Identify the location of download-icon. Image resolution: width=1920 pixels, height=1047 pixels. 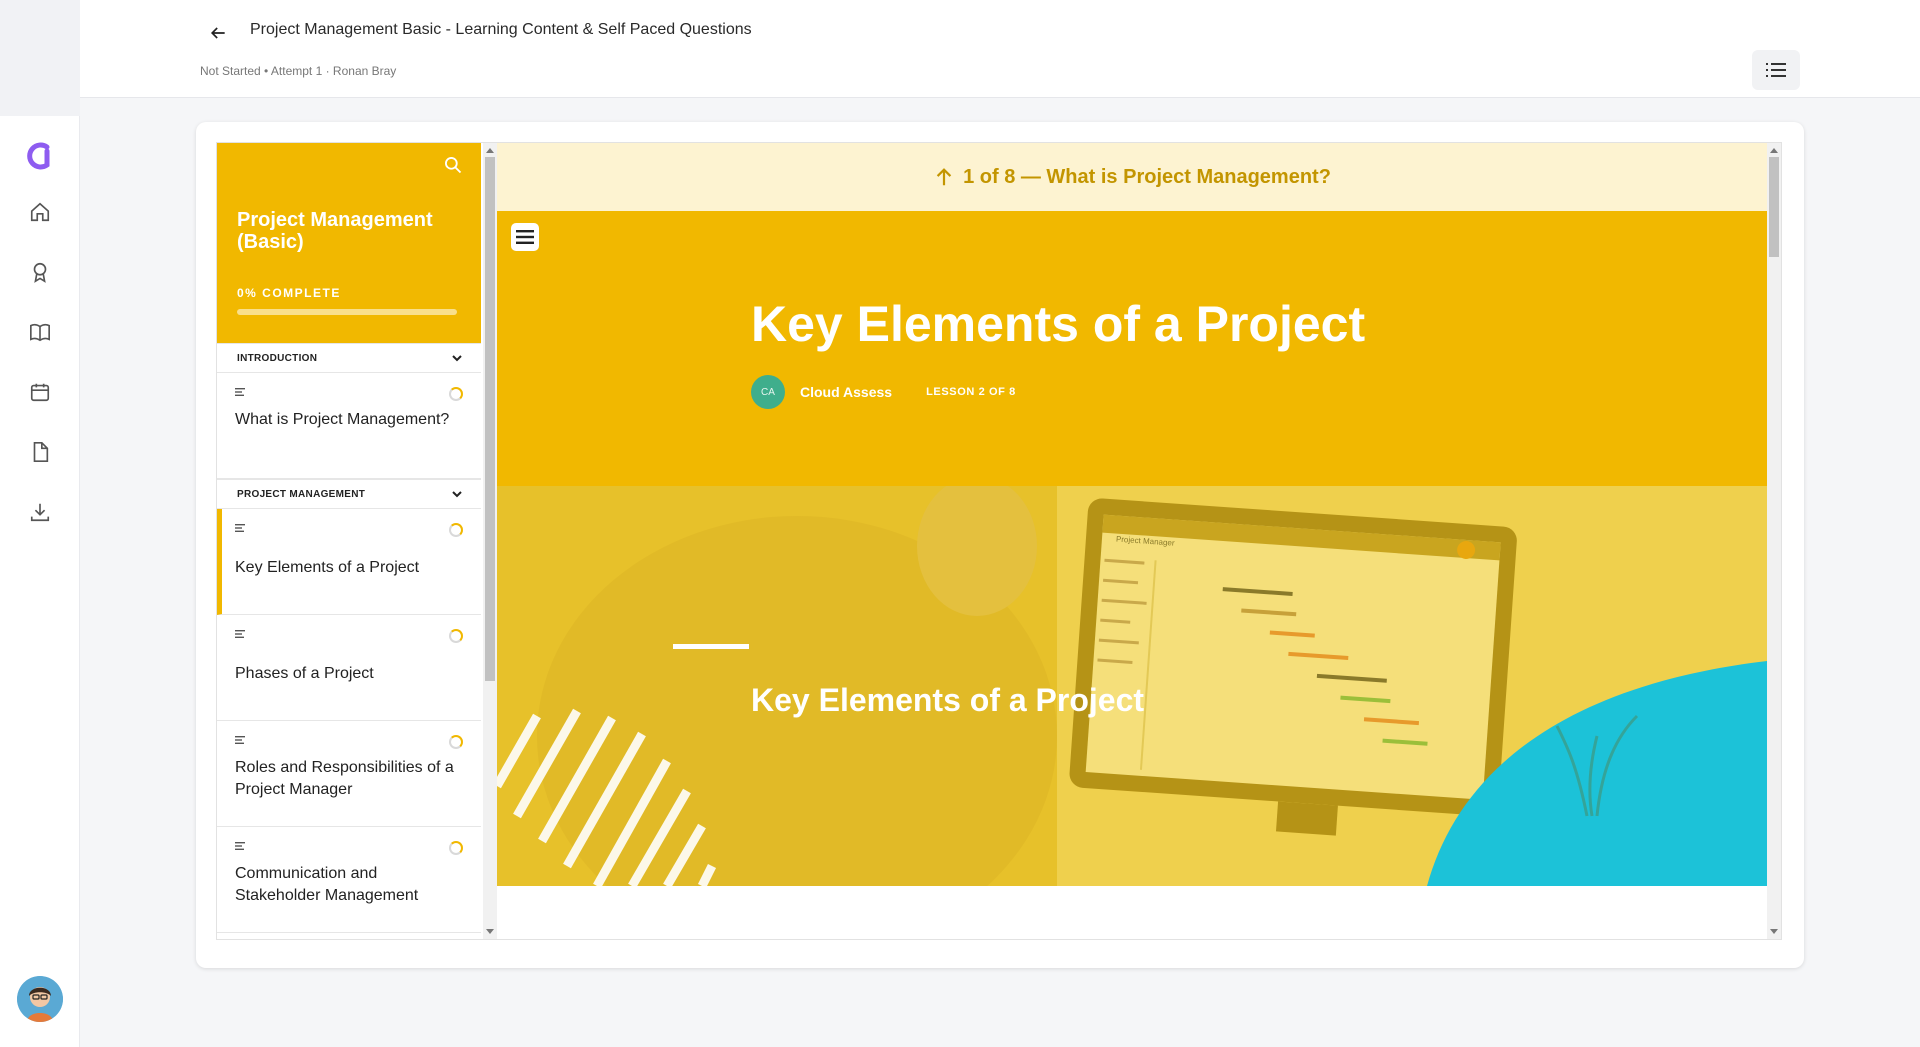
(40, 512).